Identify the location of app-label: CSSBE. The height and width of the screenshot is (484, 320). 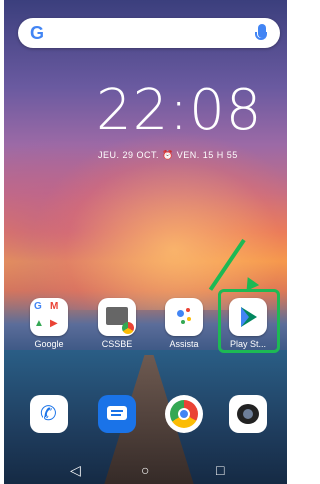
(117, 344).